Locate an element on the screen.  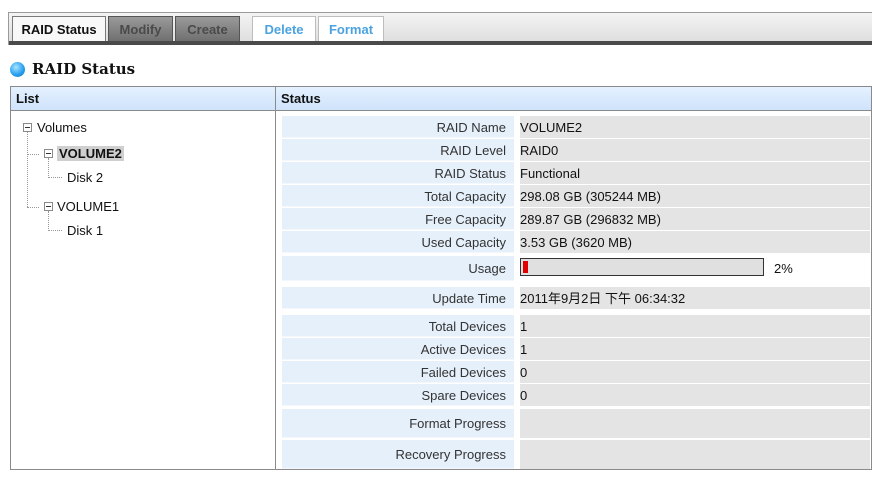
section-title: RAID Status is located at coordinates (84, 69).